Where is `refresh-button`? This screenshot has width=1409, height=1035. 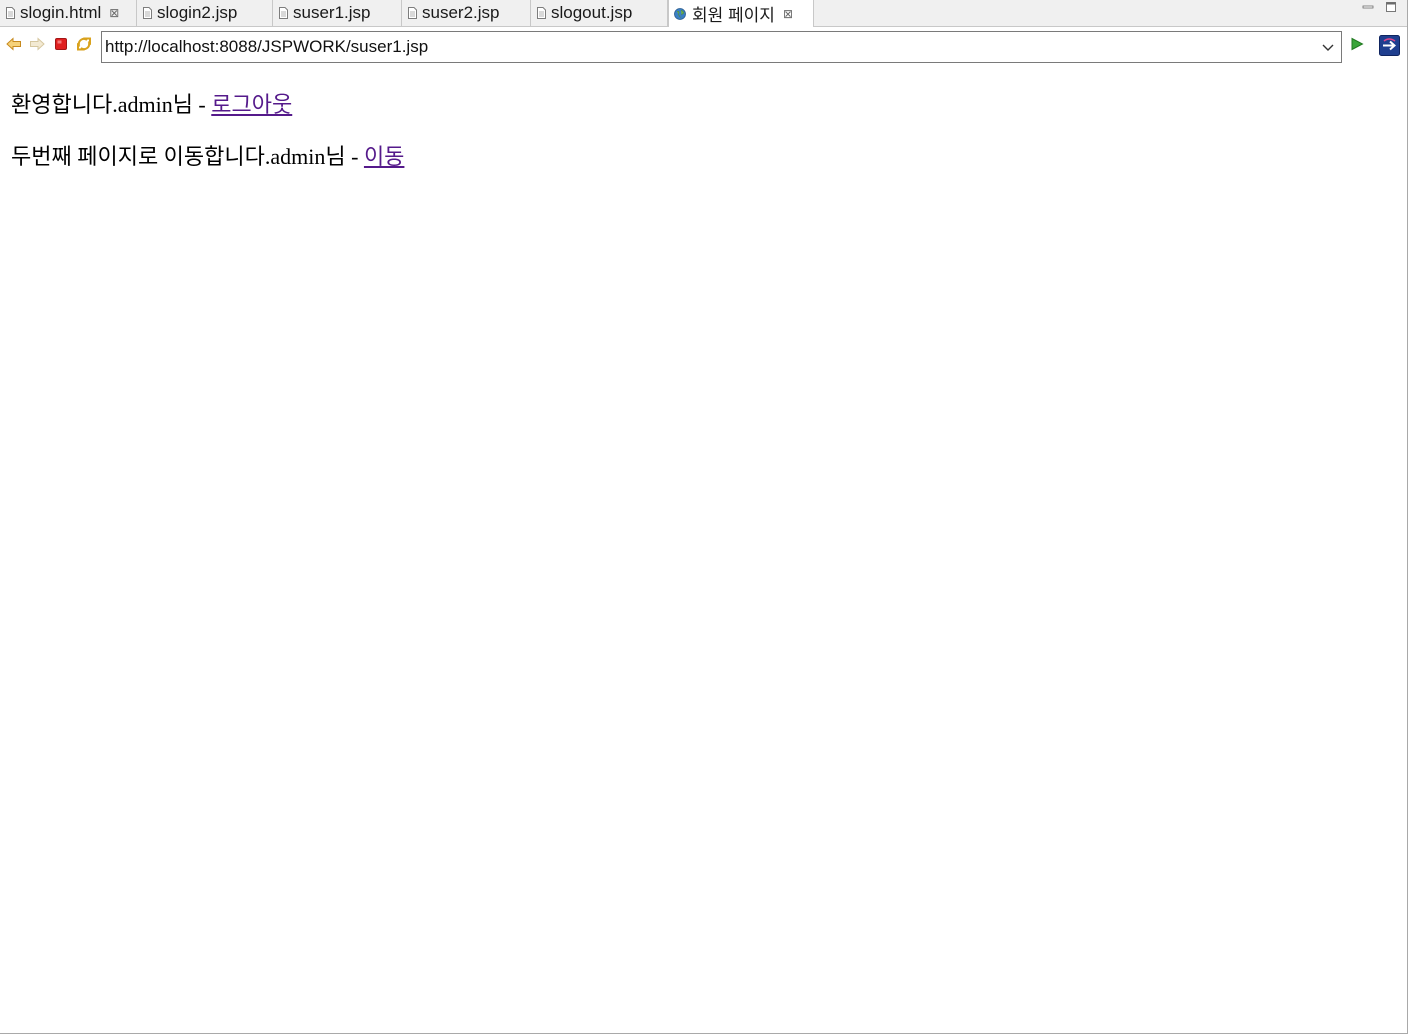
refresh-button is located at coordinates (84, 44).